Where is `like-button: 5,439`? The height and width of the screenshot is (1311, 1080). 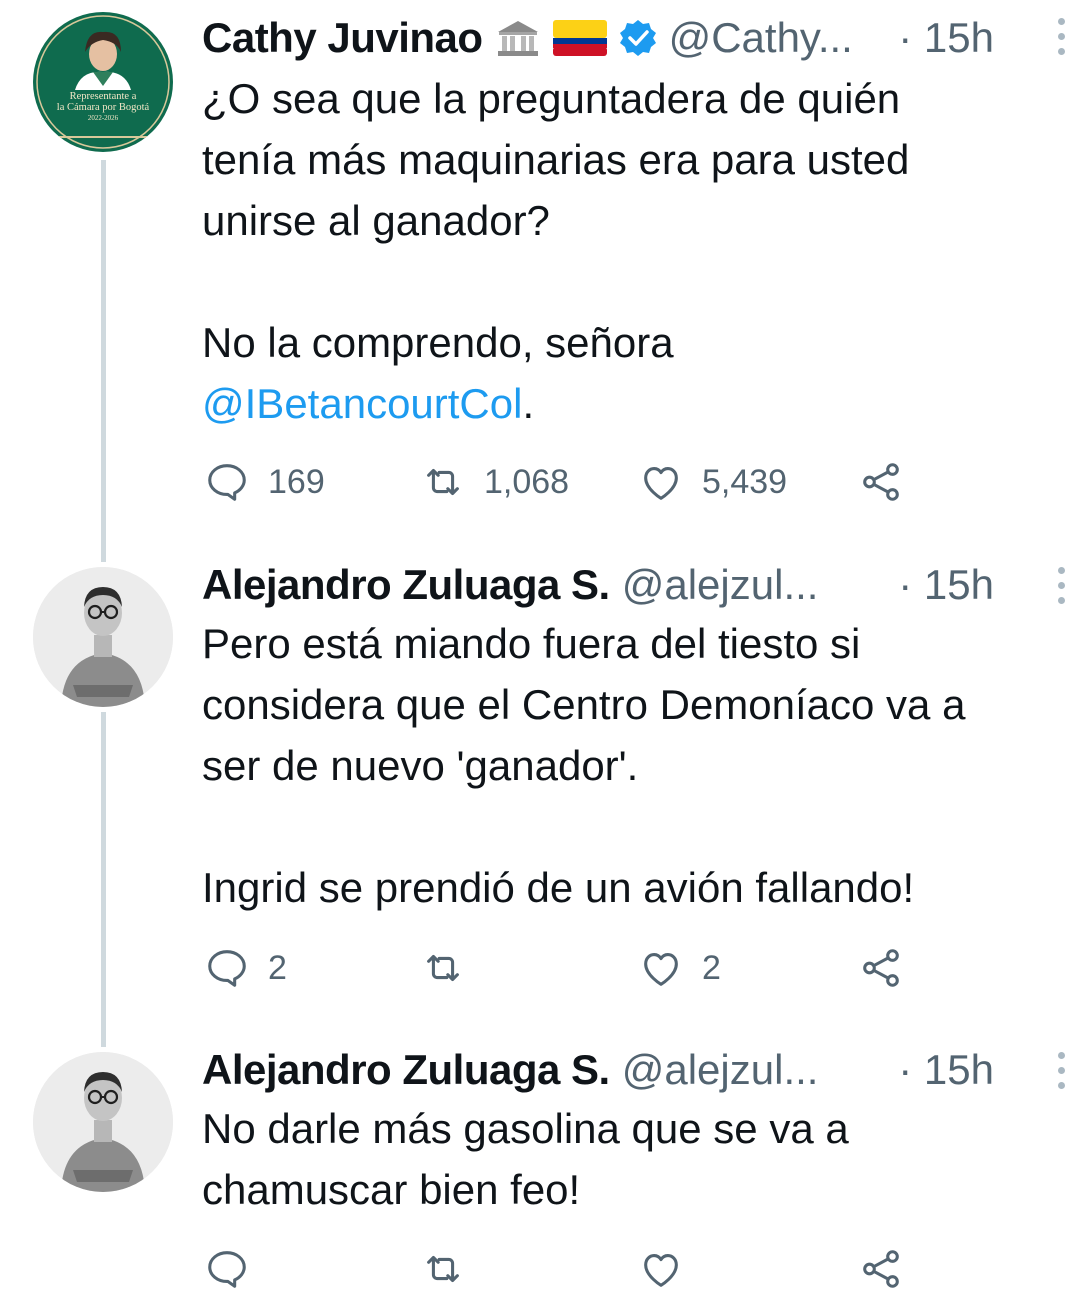 like-button: 5,439 is located at coordinates (712, 482).